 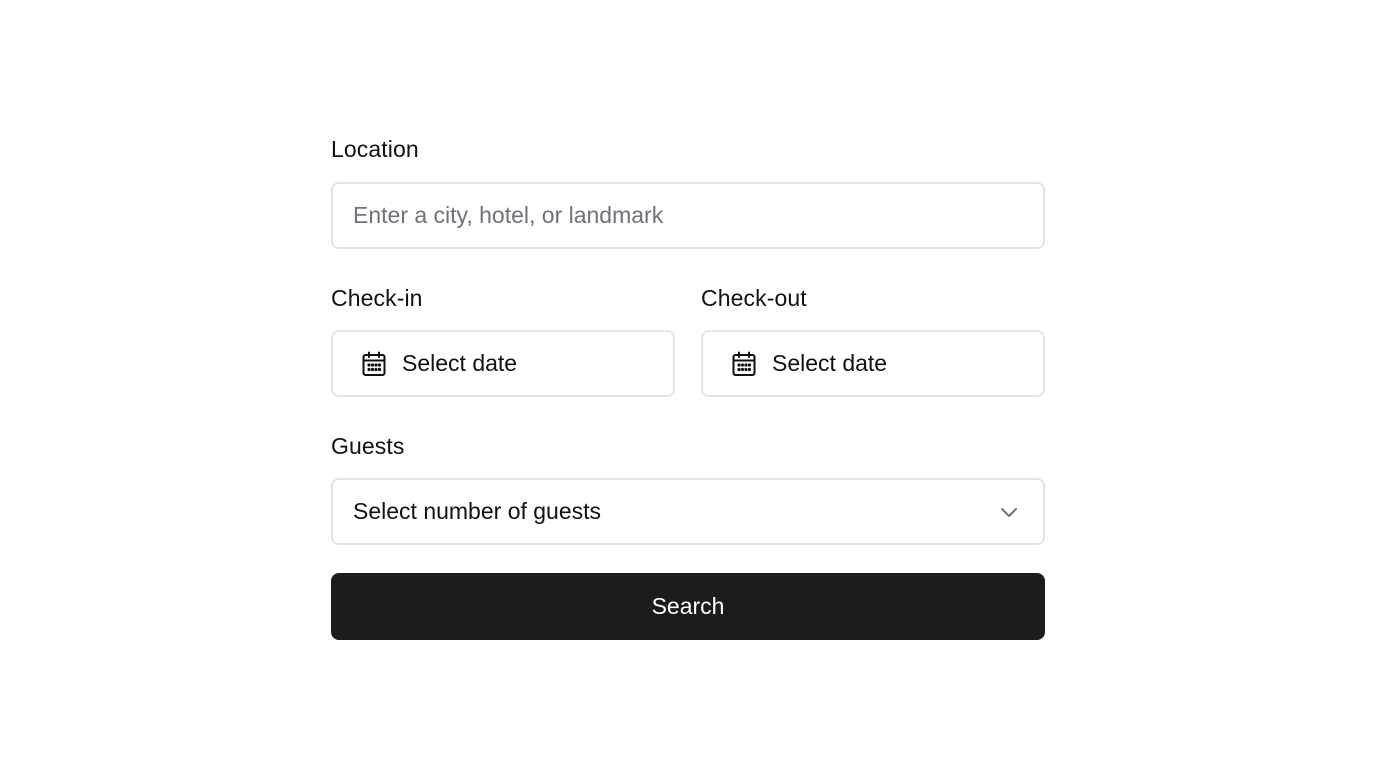 What do you see at coordinates (1009, 512) in the screenshot?
I see `chevron-down-icon` at bounding box center [1009, 512].